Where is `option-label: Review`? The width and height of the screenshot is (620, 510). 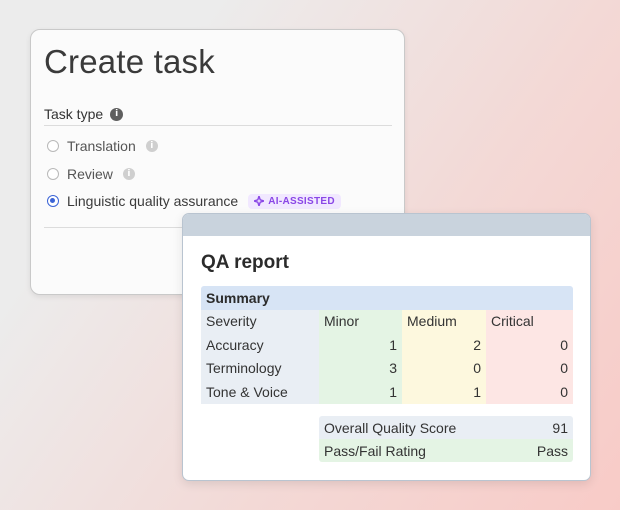
option-label: Review is located at coordinates (90, 174).